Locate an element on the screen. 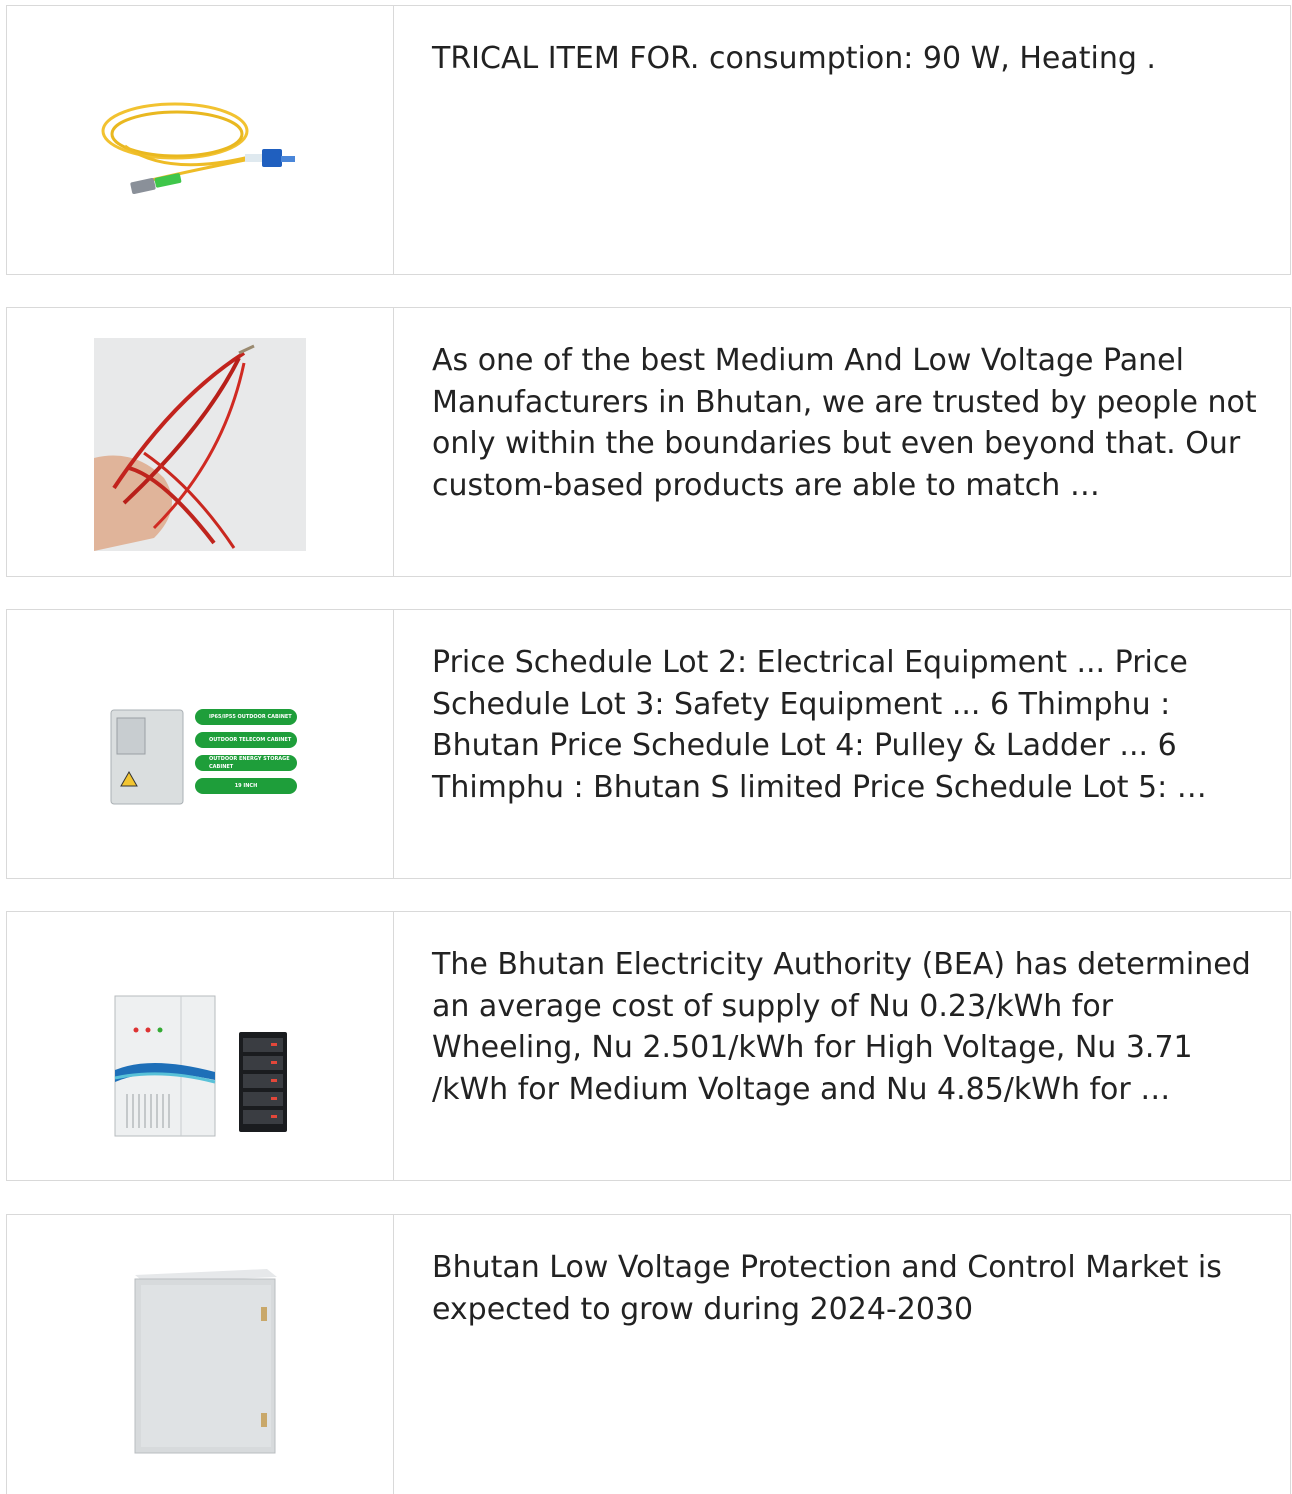 The width and height of the screenshot is (1292, 1494). cabinet-label: OUTDOOR TELECOM CABINET is located at coordinates (246, 740).